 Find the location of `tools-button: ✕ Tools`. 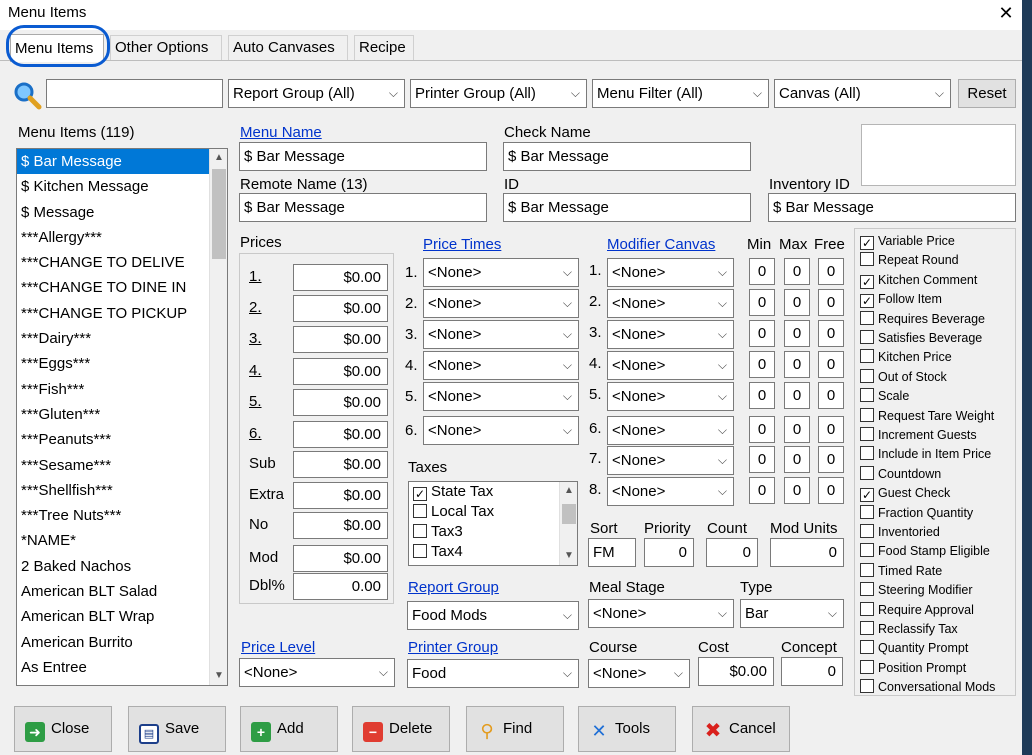

tools-button: ✕ Tools is located at coordinates (627, 729).